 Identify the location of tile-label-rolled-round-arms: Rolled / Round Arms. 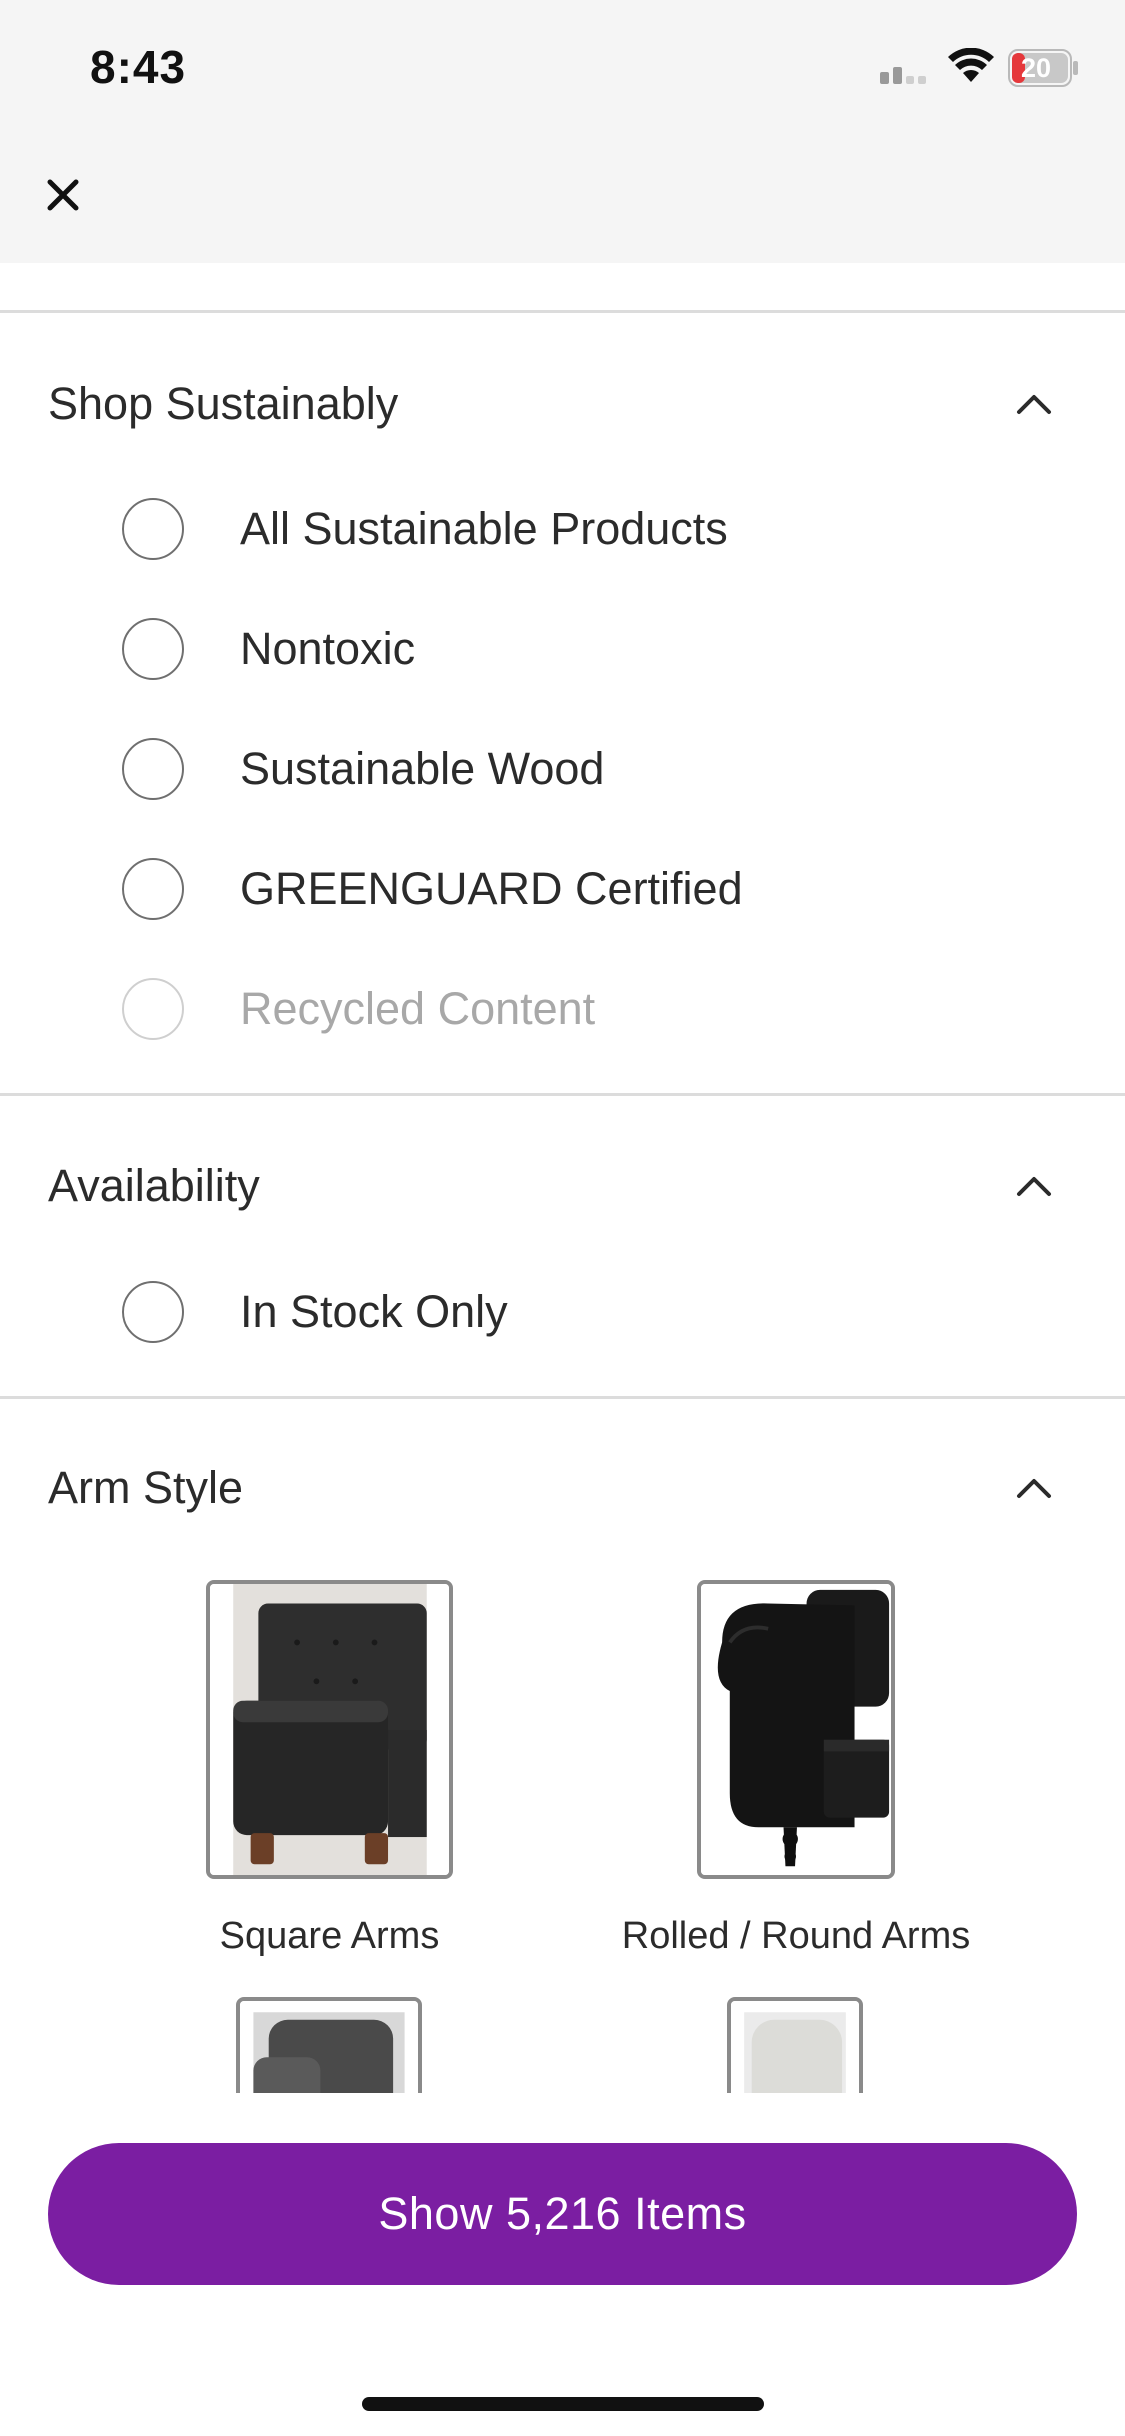
(796, 1936).